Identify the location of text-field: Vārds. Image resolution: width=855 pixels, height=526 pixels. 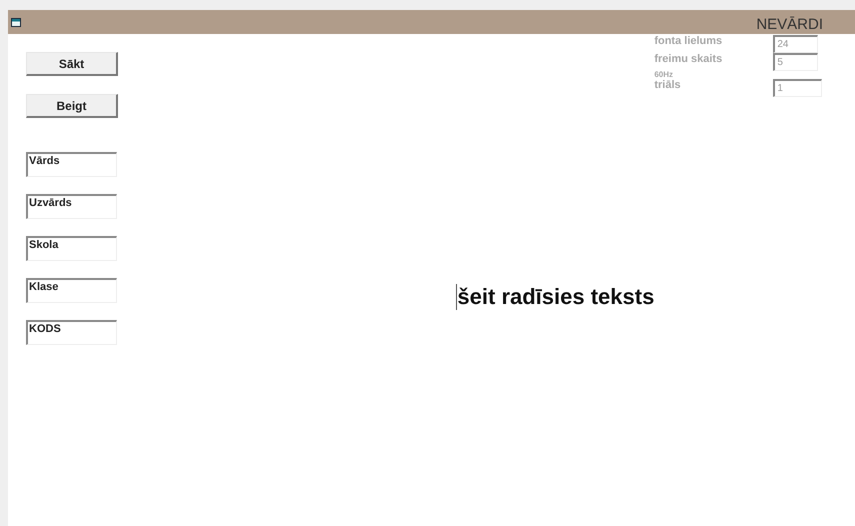
(71, 164).